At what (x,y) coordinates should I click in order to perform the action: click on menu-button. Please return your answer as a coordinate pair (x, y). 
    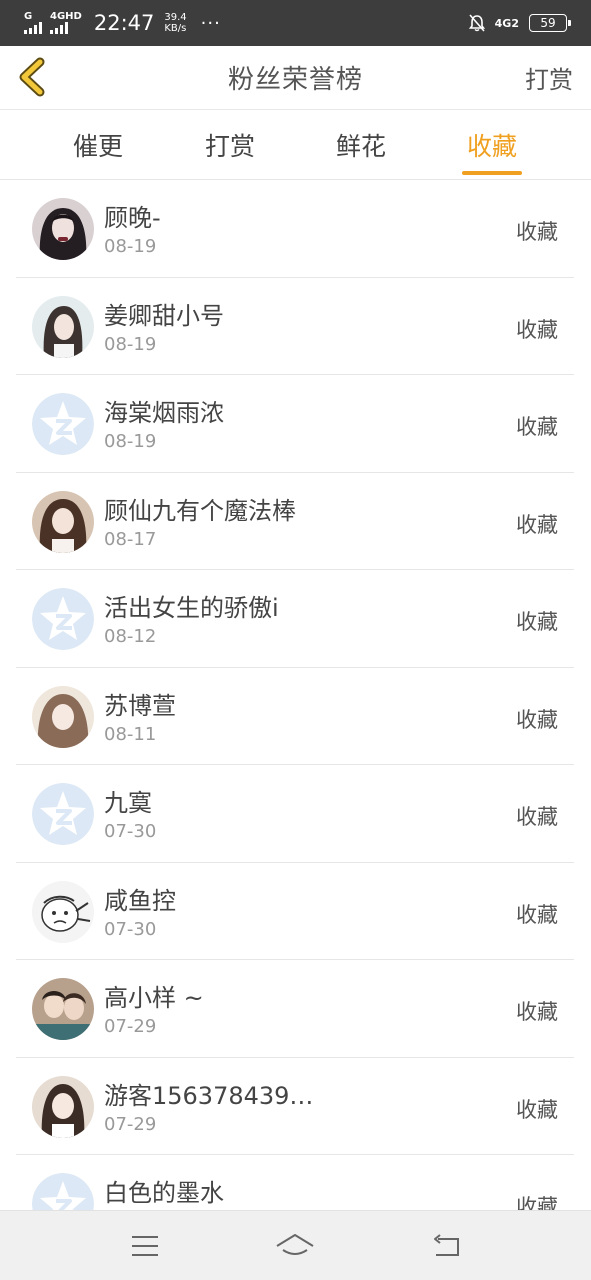
    Looking at the image, I should click on (145, 1246).